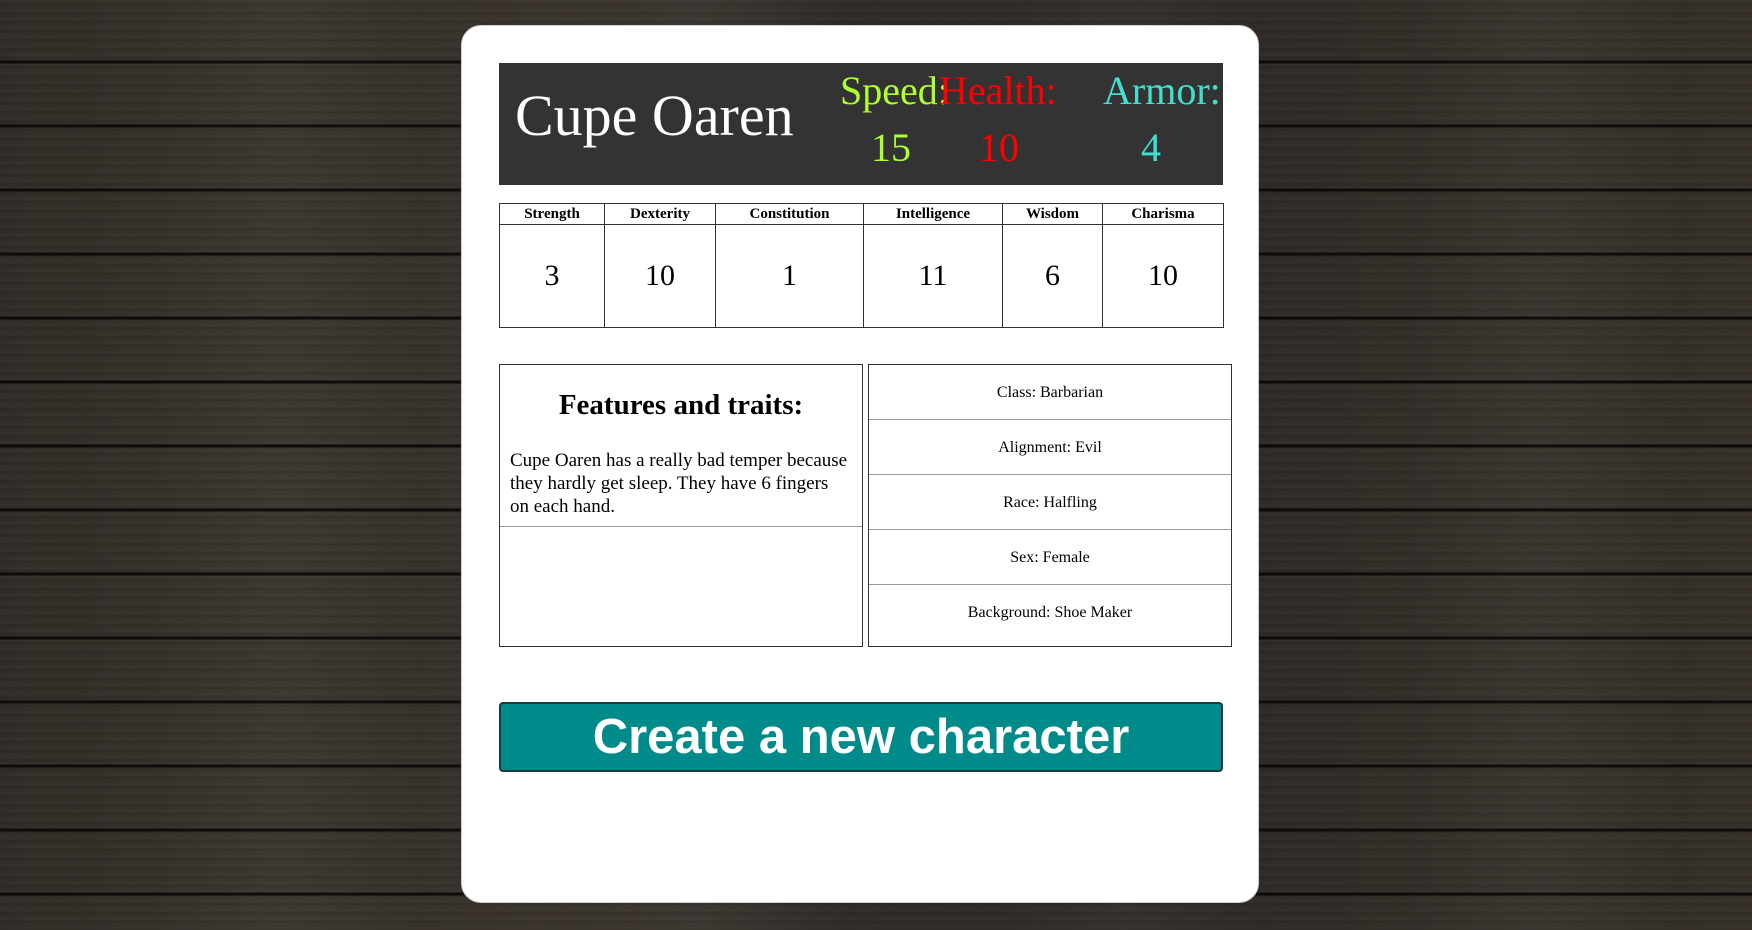 The width and height of the screenshot is (1752, 930). I want to click on create-character-button: Create a new character, so click(861, 737).